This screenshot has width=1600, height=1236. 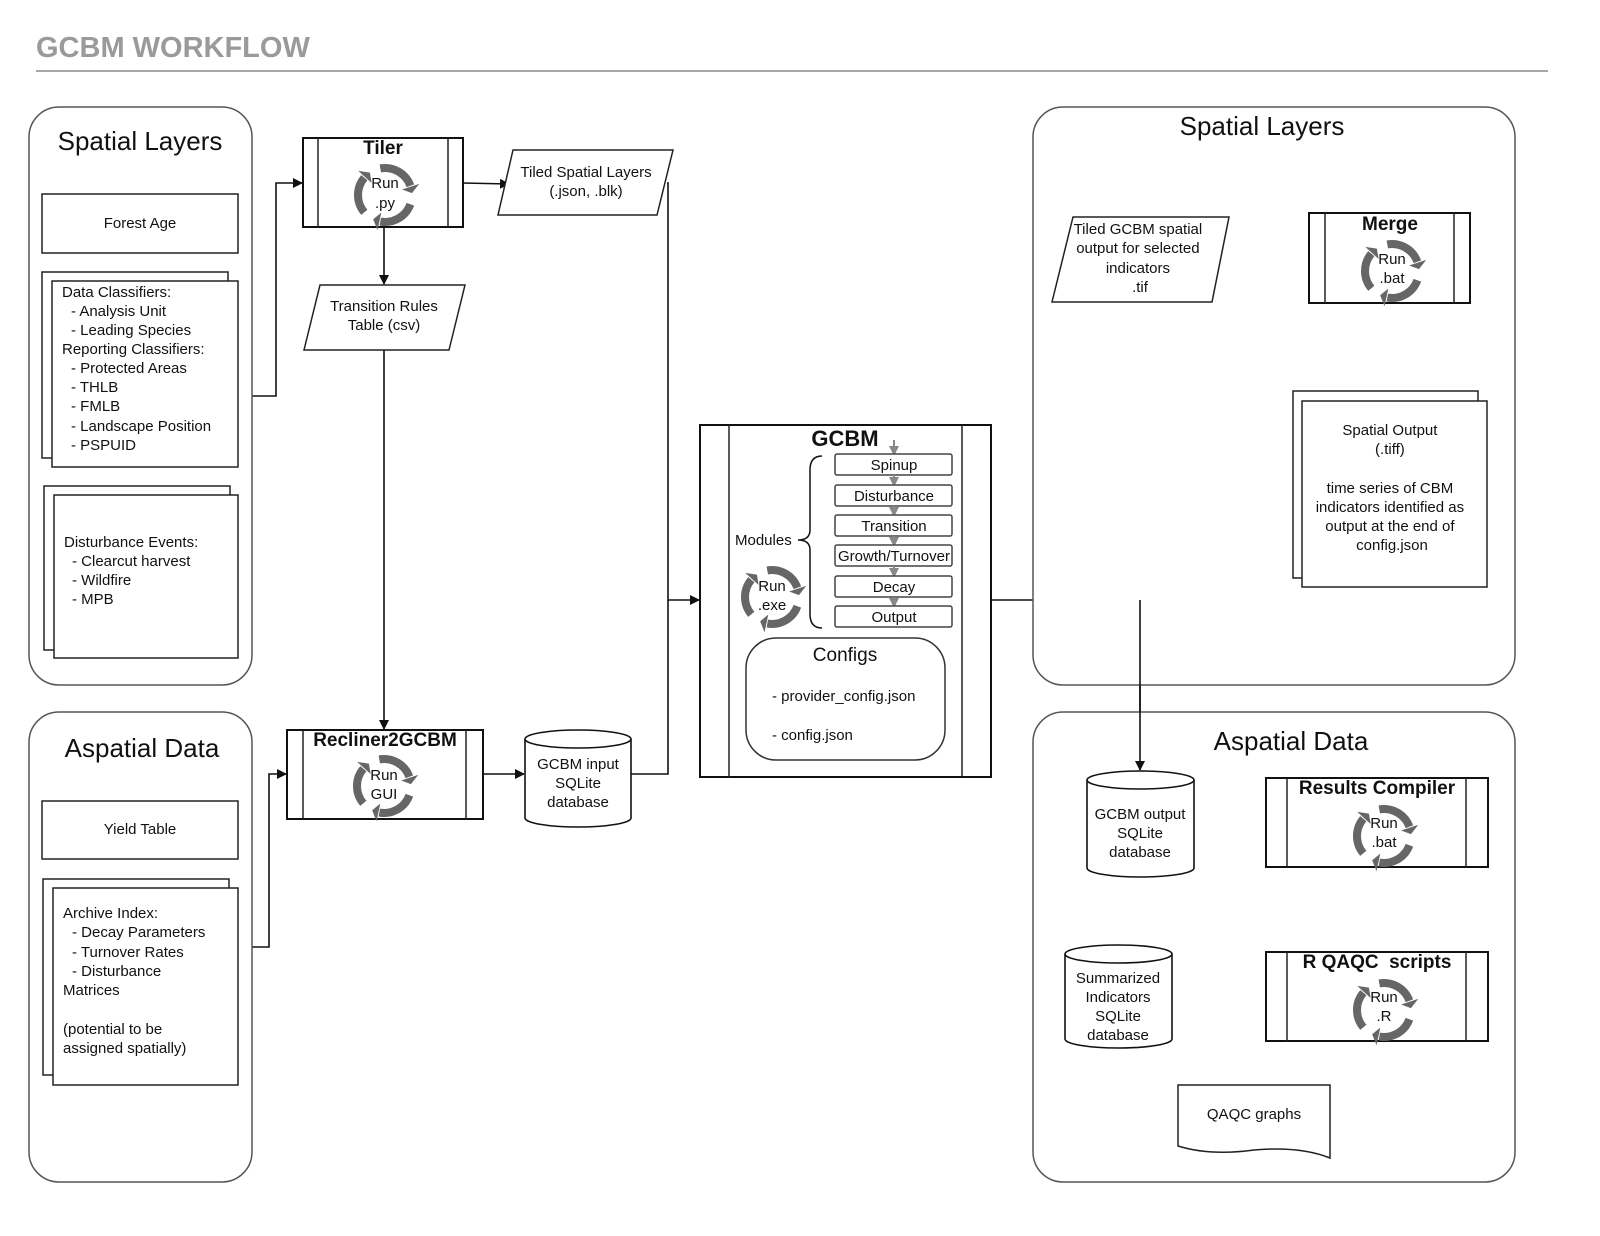 I want to click on connector-spatial-to-tiler, so click(x=277, y=287).